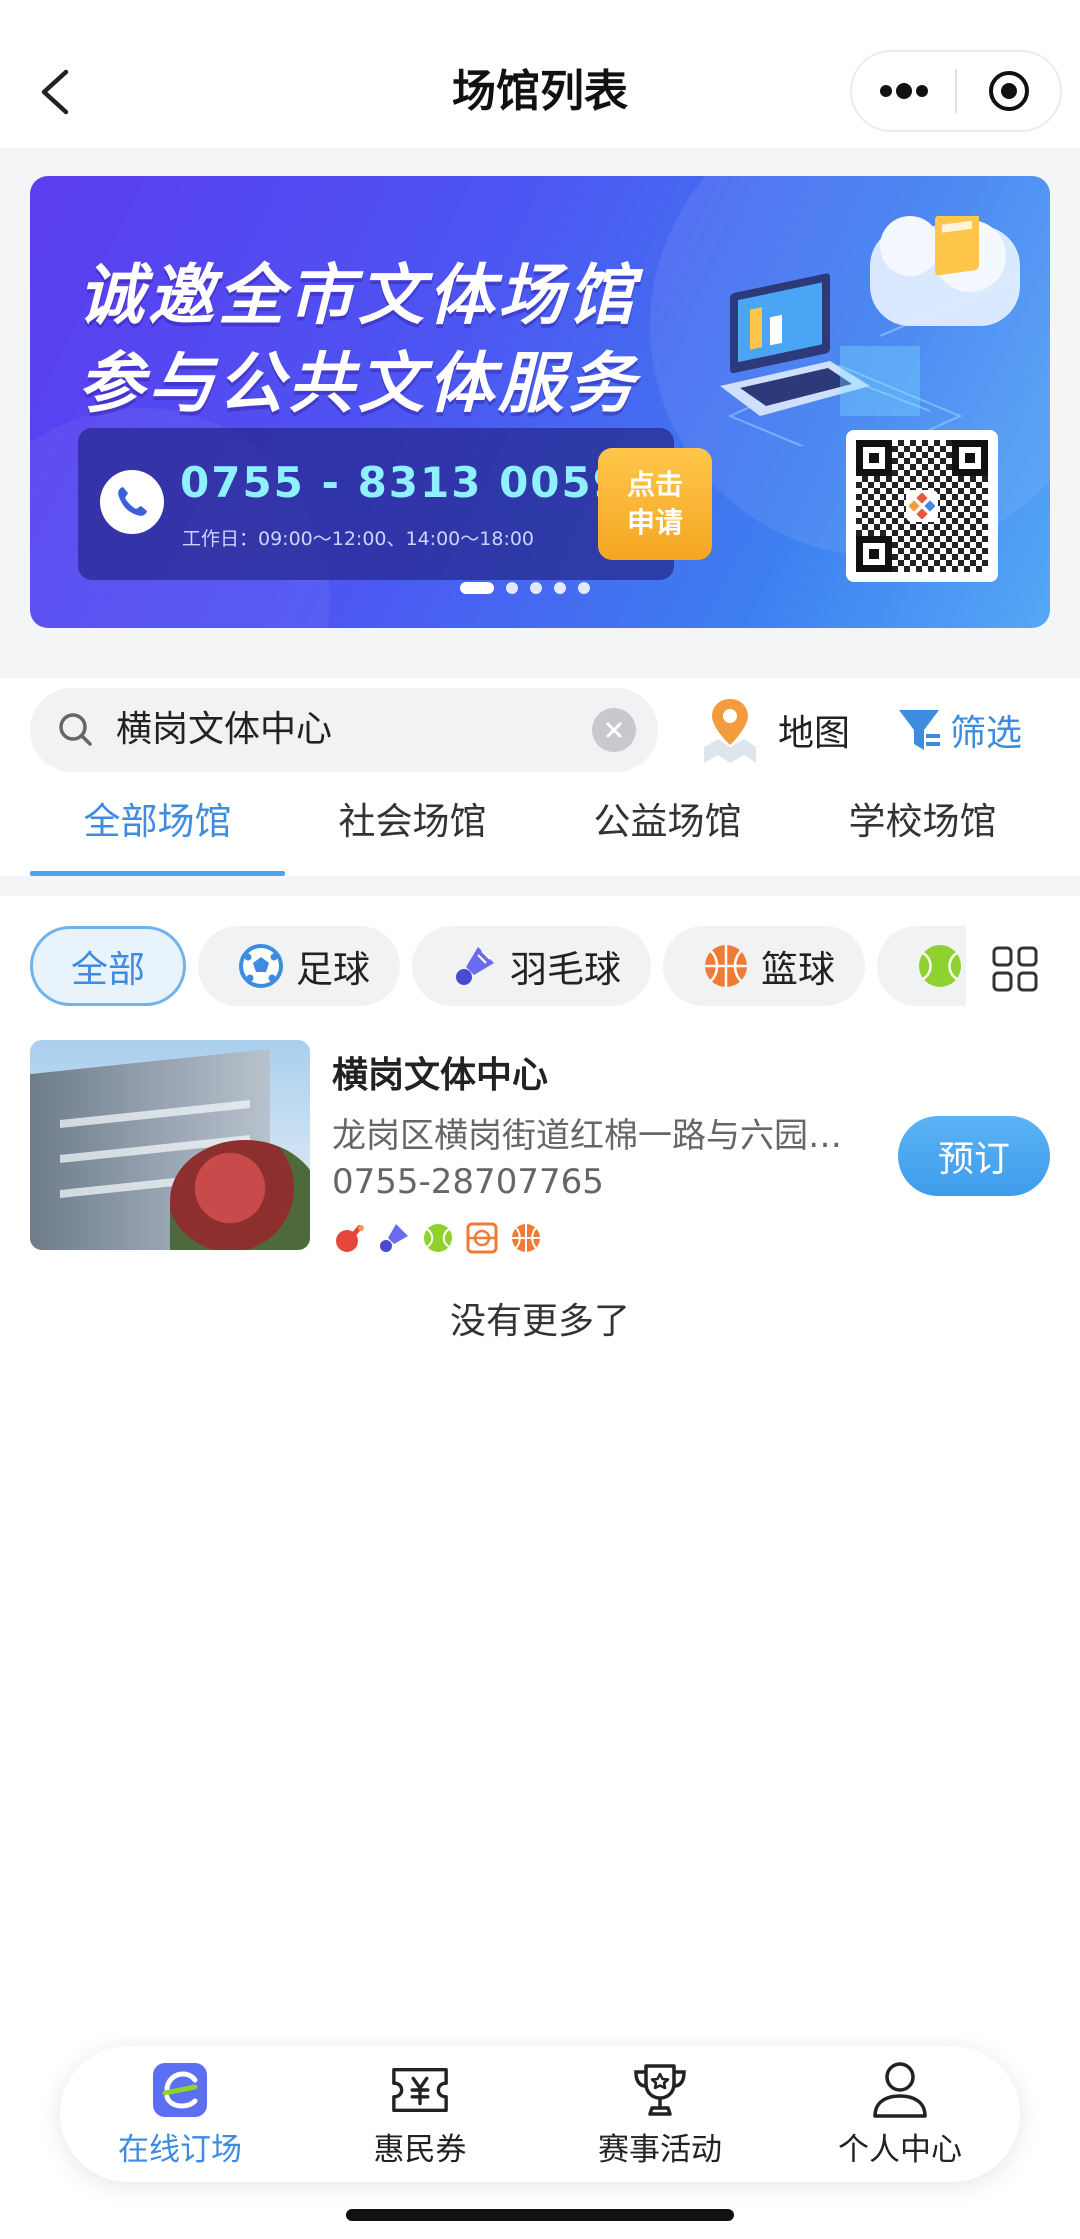  I want to click on sport-filter-chips: 全部 足球 羽毛球 篮球, so click(498, 968).